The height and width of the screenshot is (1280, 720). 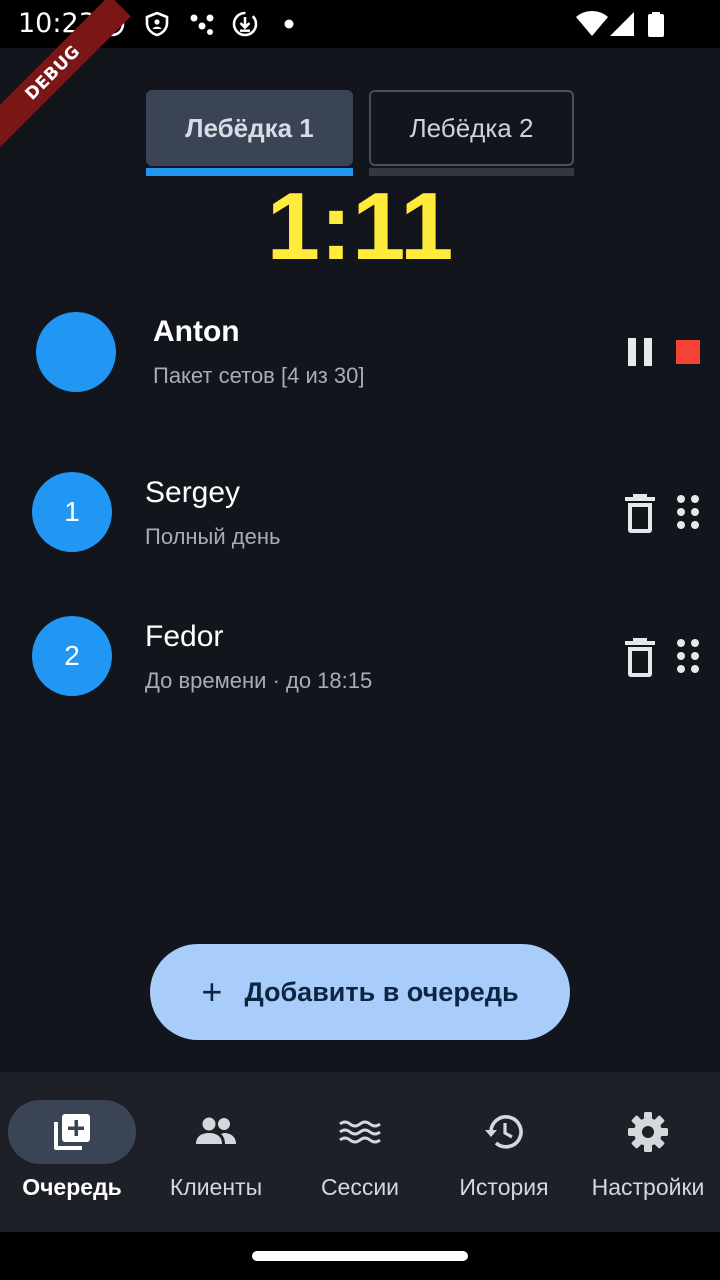 I want to click on nav-item-clients: Клиенты, so click(x=216, y=1152).